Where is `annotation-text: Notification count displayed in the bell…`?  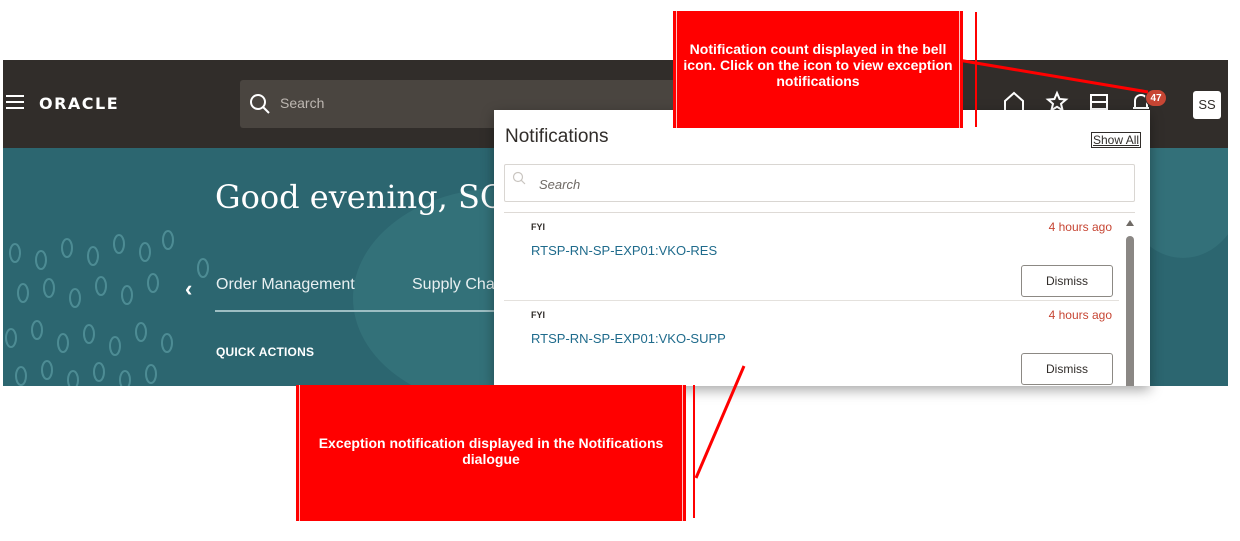
annotation-text: Notification count displayed in the bell… is located at coordinates (818, 65).